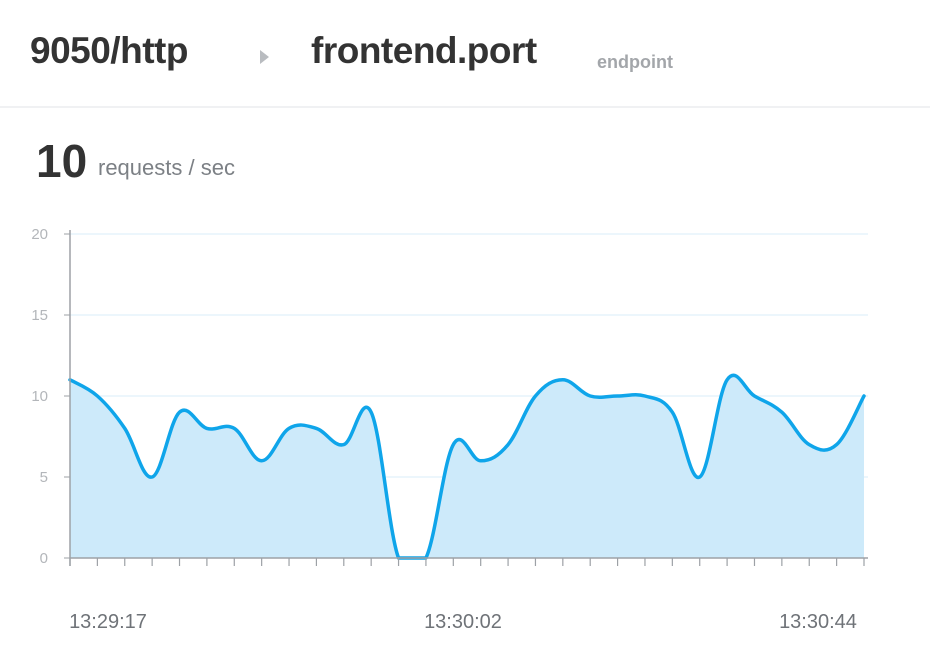  Describe the element at coordinates (39, 234) in the screenshot. I see `y-tick-label: 20` at that location.